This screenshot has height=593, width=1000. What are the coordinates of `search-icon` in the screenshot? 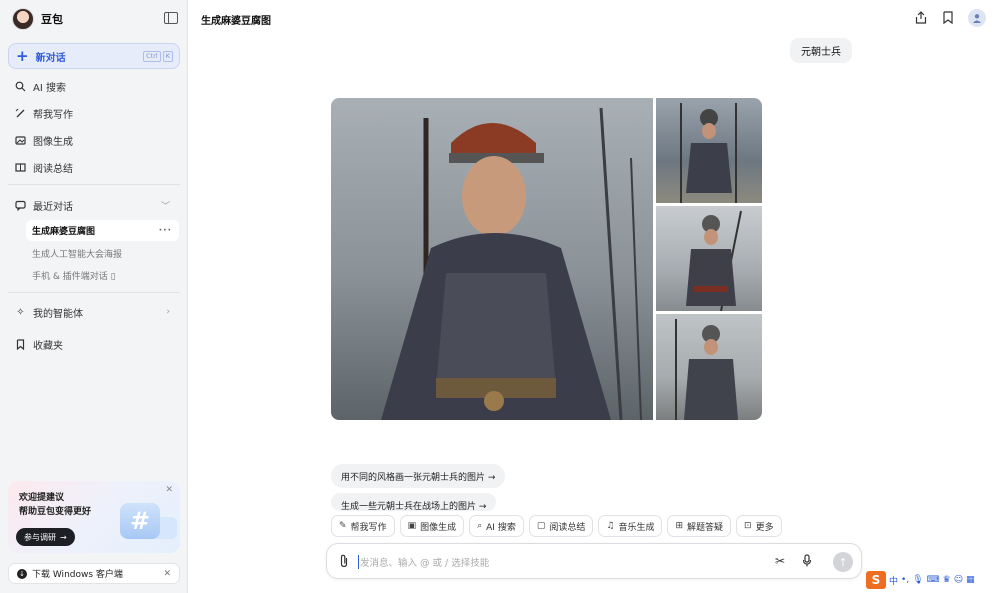 It's located at (20, 86).